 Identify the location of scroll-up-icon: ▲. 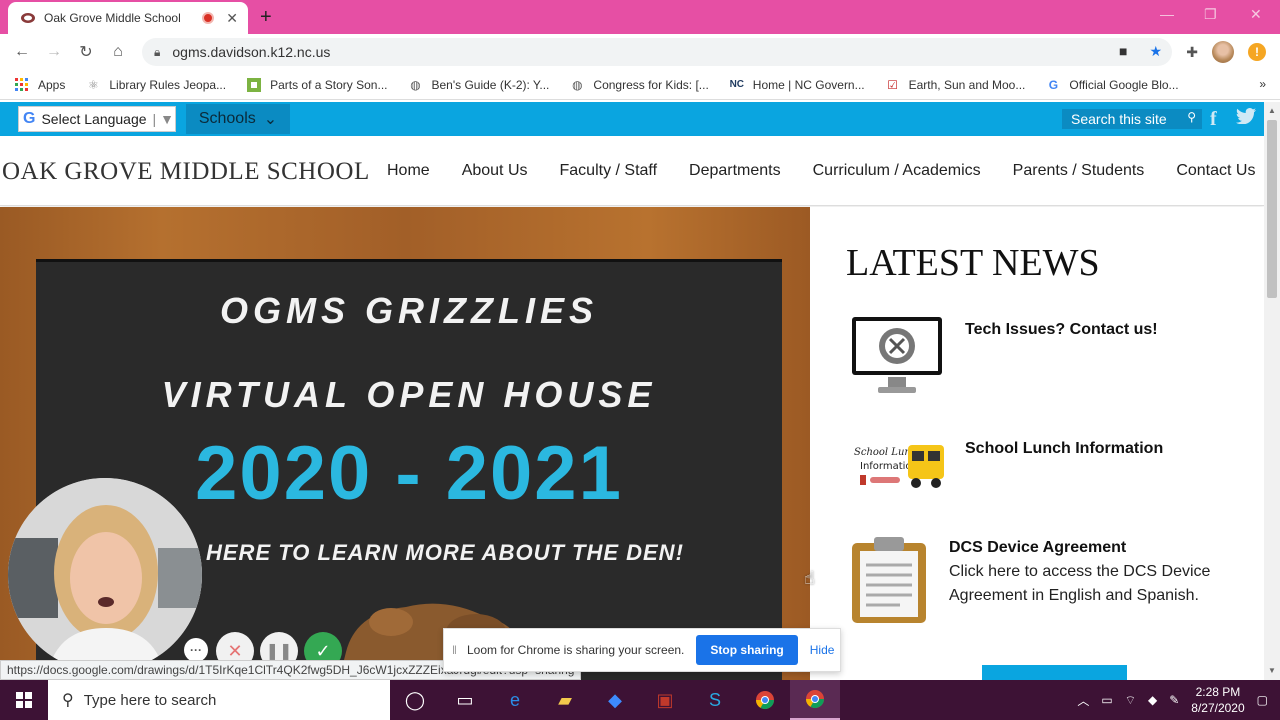
(1272, 110).